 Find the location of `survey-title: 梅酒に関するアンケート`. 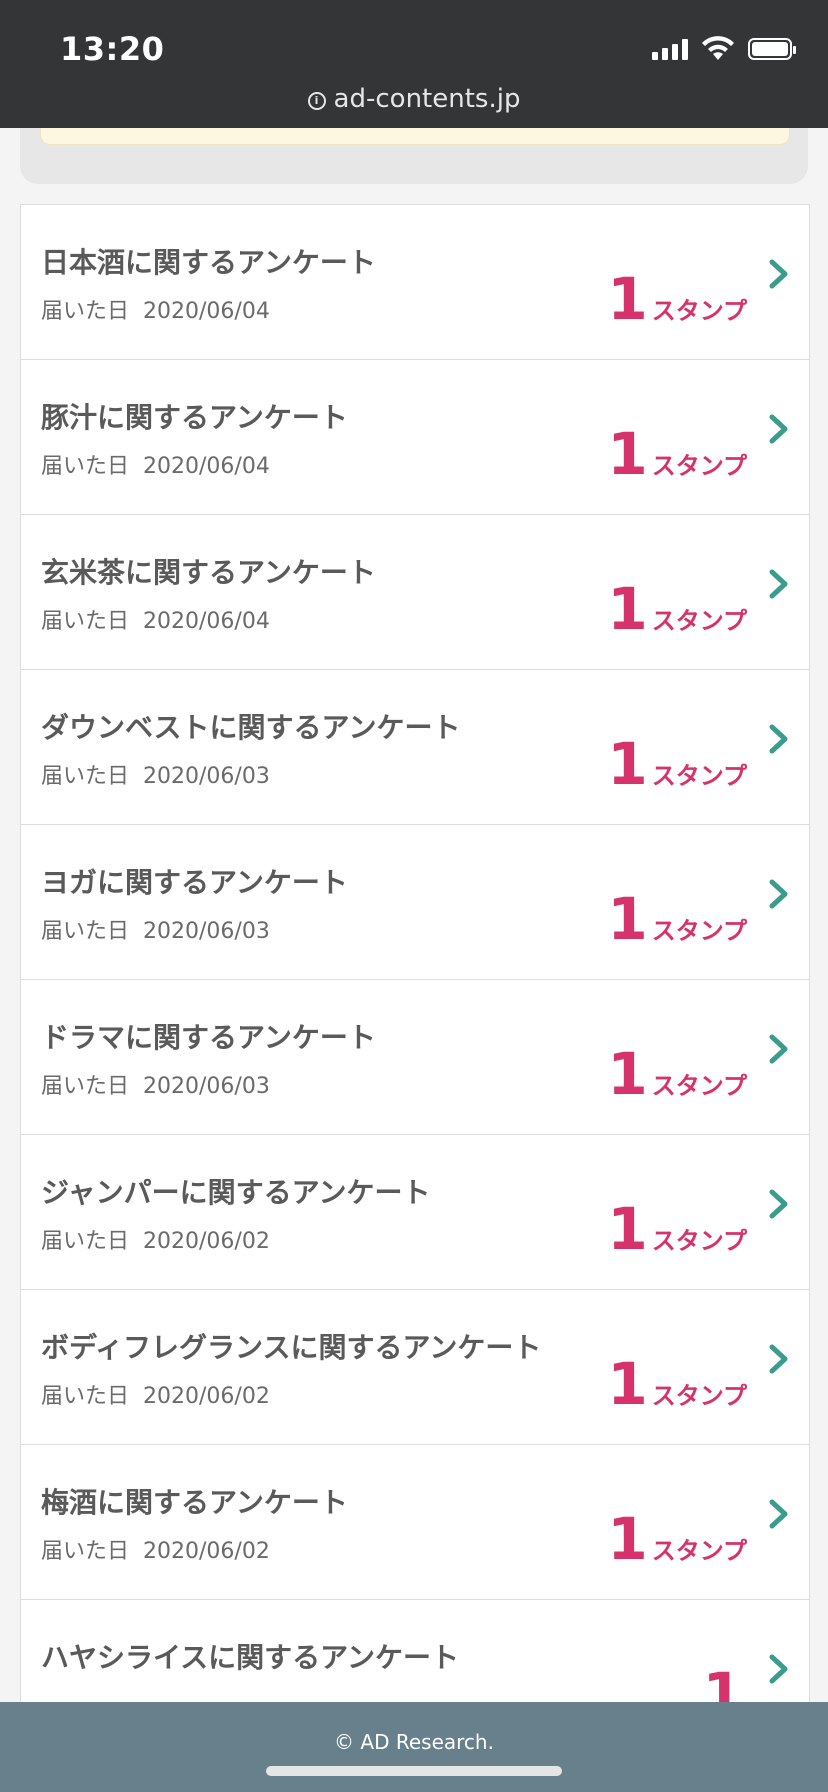

survey-title: 梅酒に関するアンケート is located at coordinates (194, 1502).